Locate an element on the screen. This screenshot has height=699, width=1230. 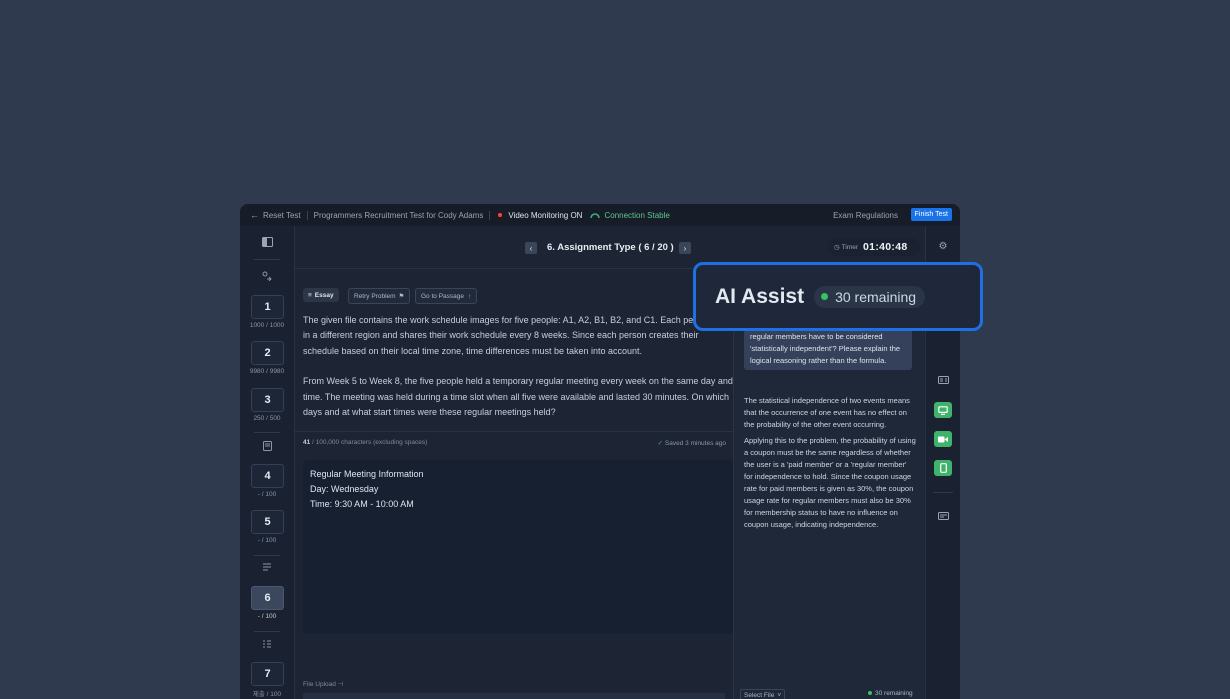
remaining-pill: 30 remaining is located at coordinates (870, 296).